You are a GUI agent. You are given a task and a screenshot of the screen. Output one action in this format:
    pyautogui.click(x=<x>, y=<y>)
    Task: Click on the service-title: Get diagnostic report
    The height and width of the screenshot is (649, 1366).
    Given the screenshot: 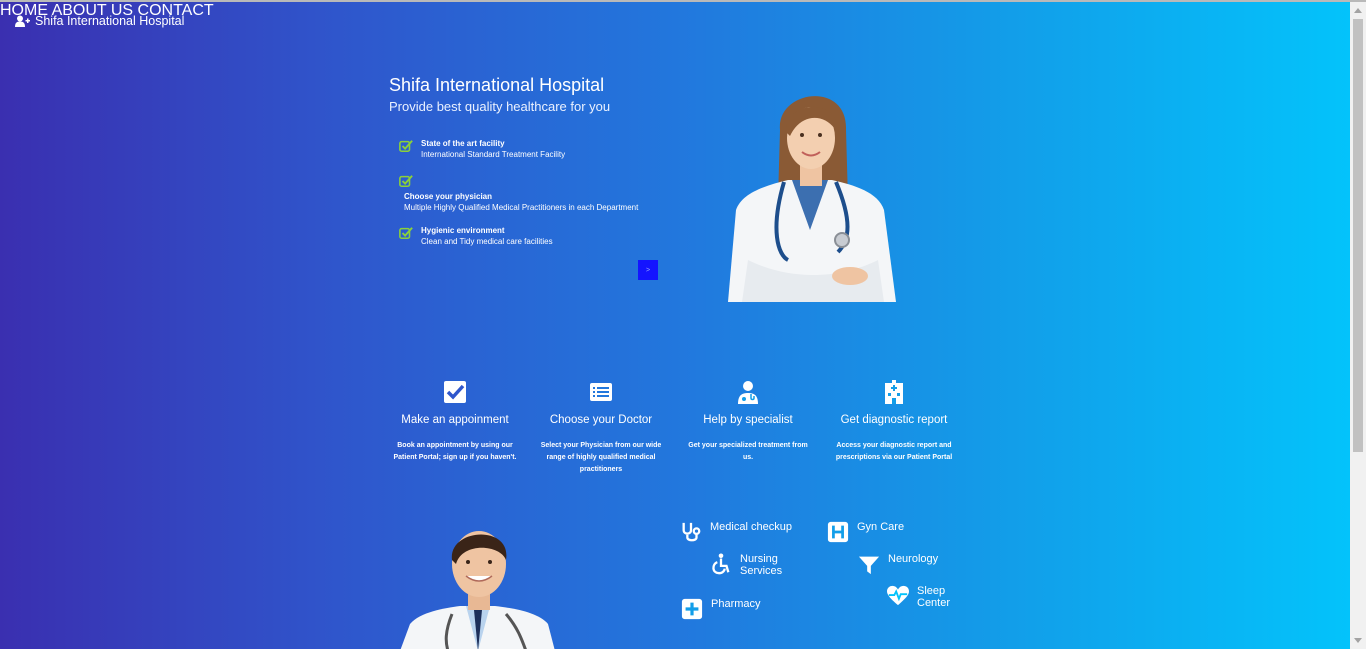 What is the action you would take?
    pyautogui.click(x=894, y=420)
    